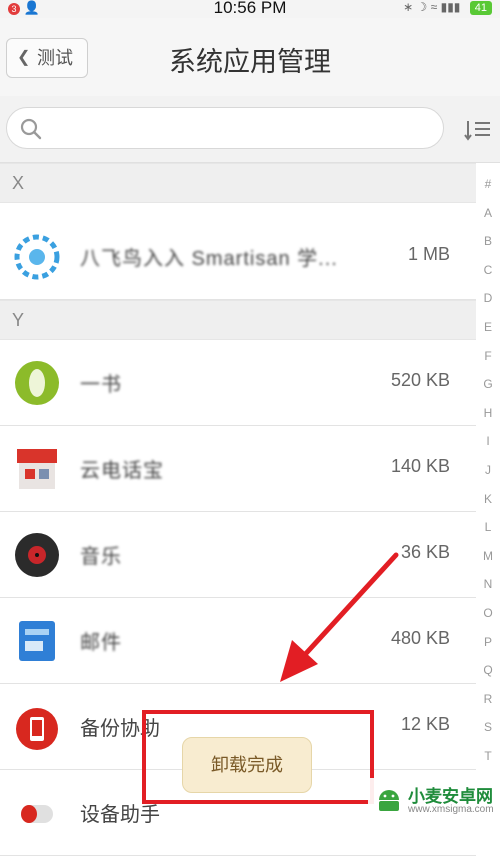 The image size is (500, 856). I want to click on wifi-icon: ≈, so click(434, 7).